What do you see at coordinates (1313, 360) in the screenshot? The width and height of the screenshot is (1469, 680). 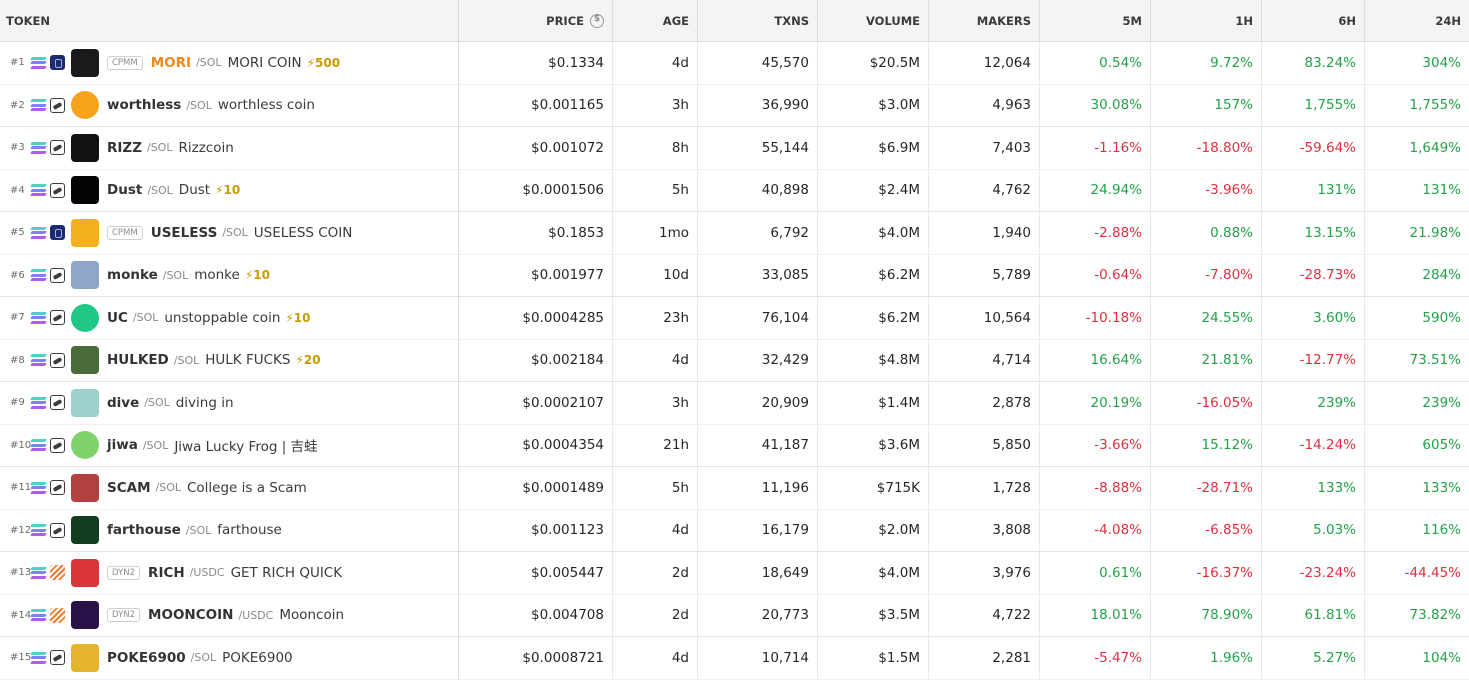 I see `change-6h-cell: -12.77%` at bounding box center [1313, 360].